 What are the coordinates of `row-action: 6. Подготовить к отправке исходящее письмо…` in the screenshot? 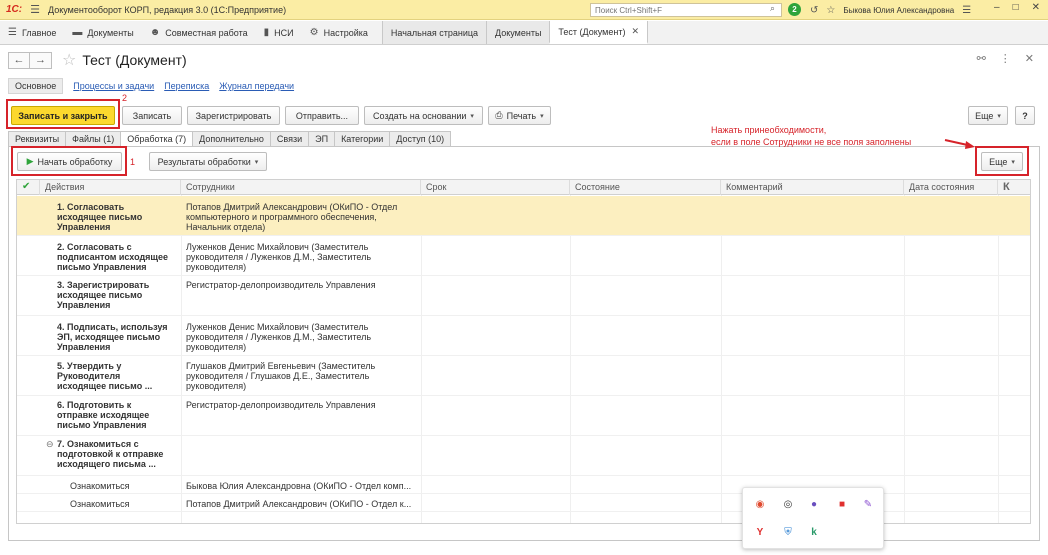 It's located at (103, 415).